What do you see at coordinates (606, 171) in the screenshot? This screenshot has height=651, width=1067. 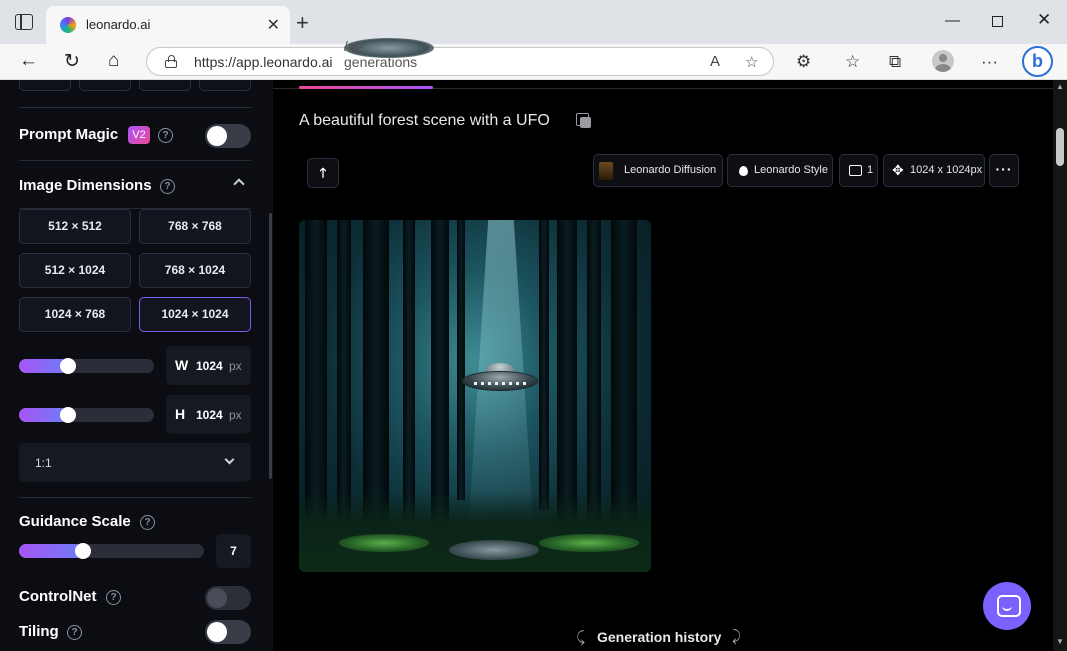 I see `model-thumbnail` at bounding box center [606, 171].